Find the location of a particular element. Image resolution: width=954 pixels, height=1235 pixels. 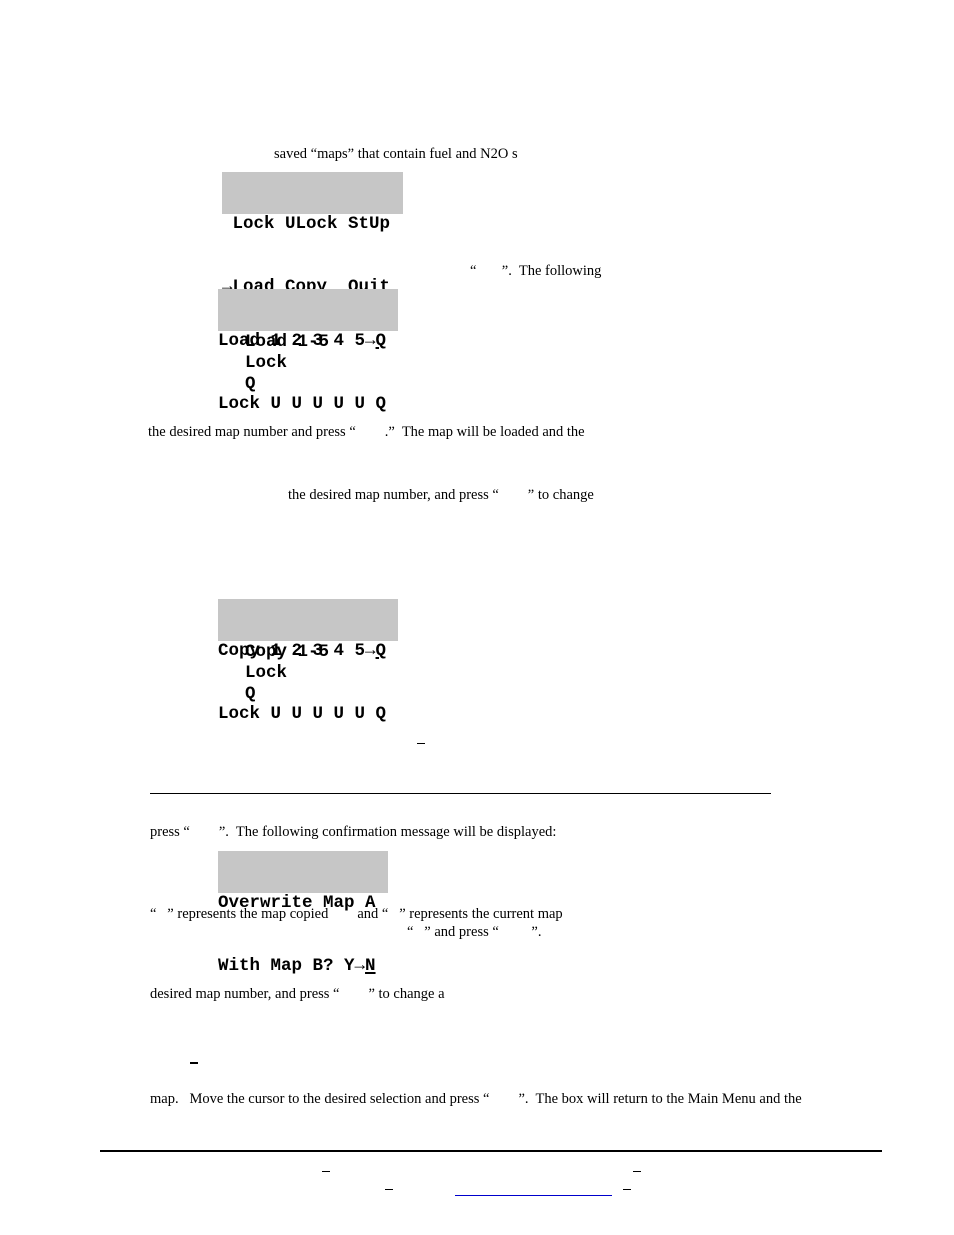

overwrite-confirm-lcd-display: Overwrite Map A With Map B? Y→N is located at coordinates (303, 913).